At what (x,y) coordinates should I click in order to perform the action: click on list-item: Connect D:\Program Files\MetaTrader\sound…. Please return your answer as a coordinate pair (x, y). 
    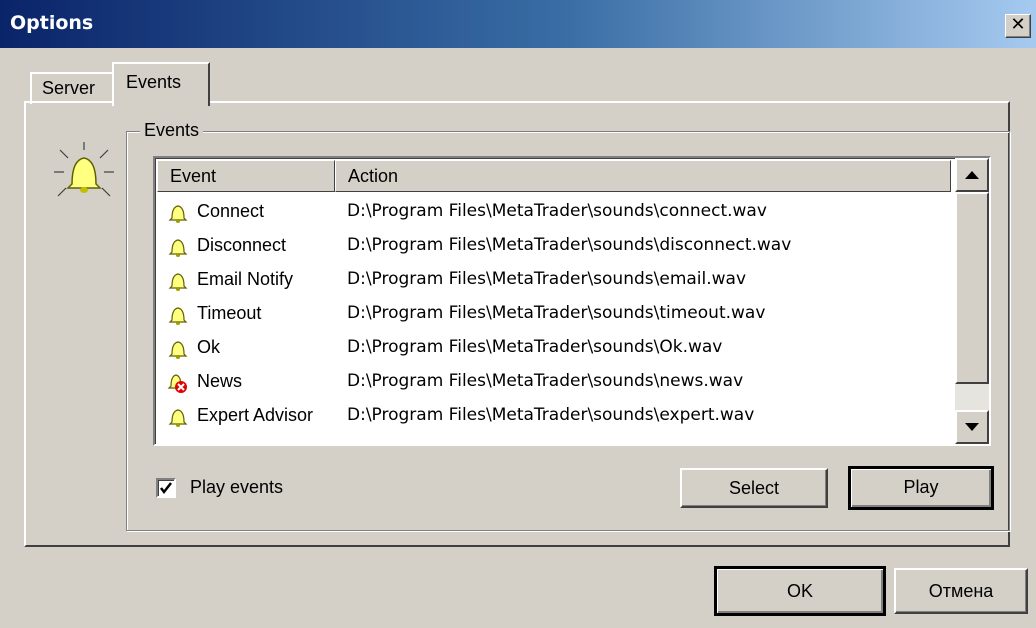
    Looking at the image, I should click on (552, 213).